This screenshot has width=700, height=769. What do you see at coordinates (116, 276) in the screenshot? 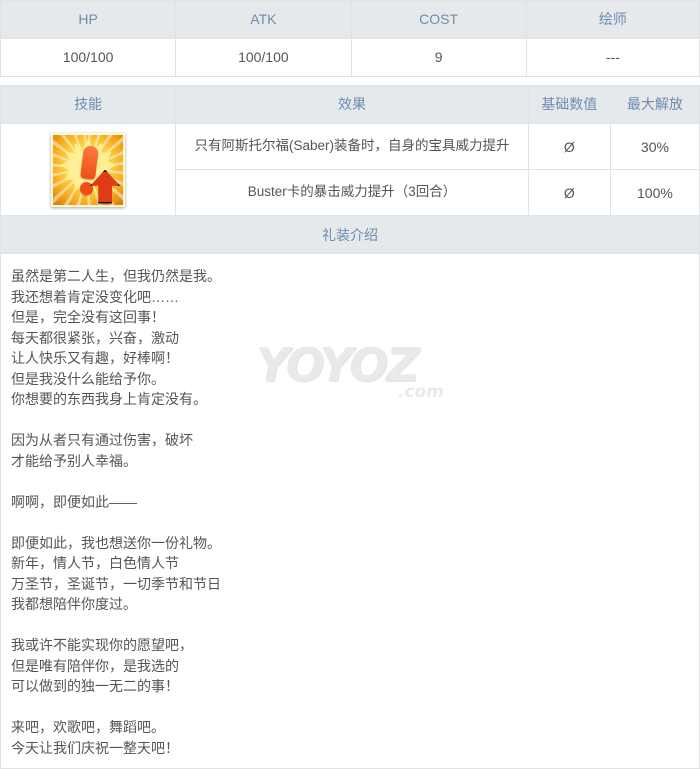
I see `intro-line: 虽然是第二人生，但我仍然是我。` at bounding box center [116, 276].